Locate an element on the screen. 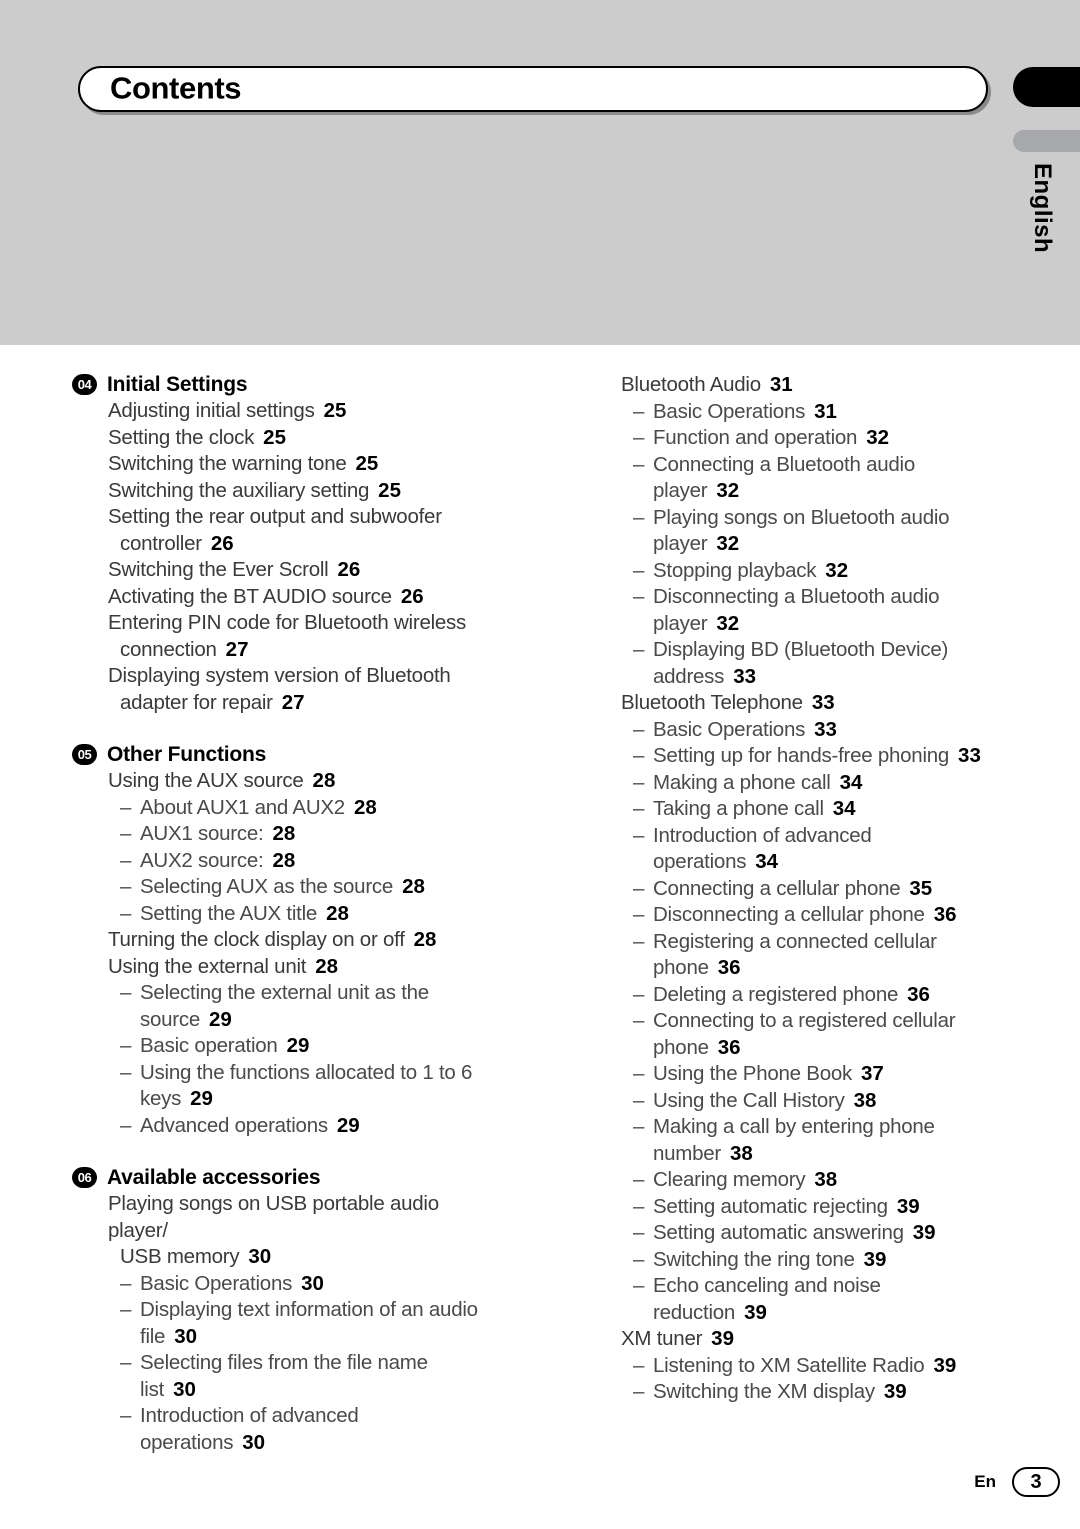 Image resolution: width=1080 pixels, height=1529 pixels. toc-subentry: – Setting the AUX title 28 is located at coordinates (287, 914).